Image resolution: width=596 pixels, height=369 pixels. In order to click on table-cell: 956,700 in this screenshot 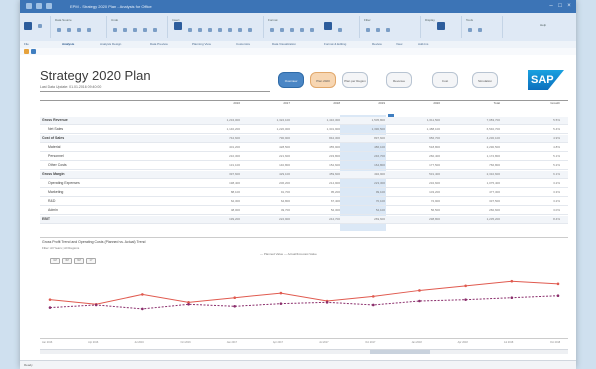, I will do `click(420, 138)`.